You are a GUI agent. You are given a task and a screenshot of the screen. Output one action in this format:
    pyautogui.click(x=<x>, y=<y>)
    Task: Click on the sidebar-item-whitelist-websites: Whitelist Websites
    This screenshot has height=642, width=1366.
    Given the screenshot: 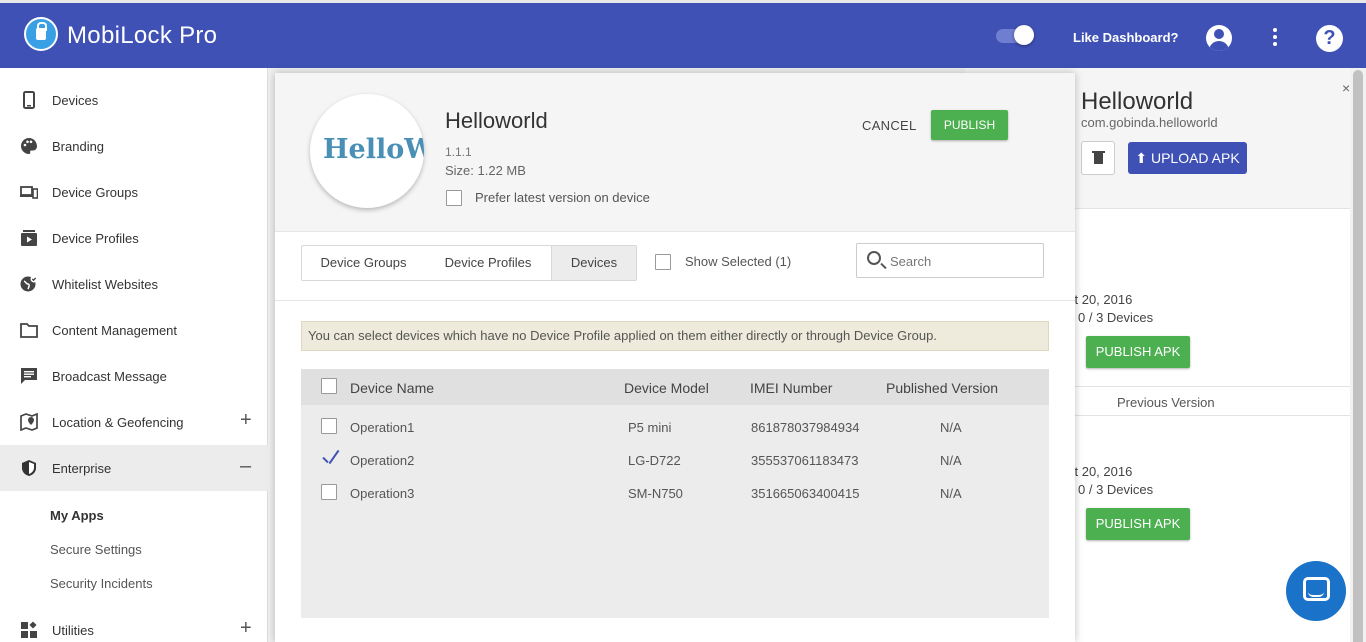 What is the action you would take?
    pyautogui.click(x=134, y=284)
    